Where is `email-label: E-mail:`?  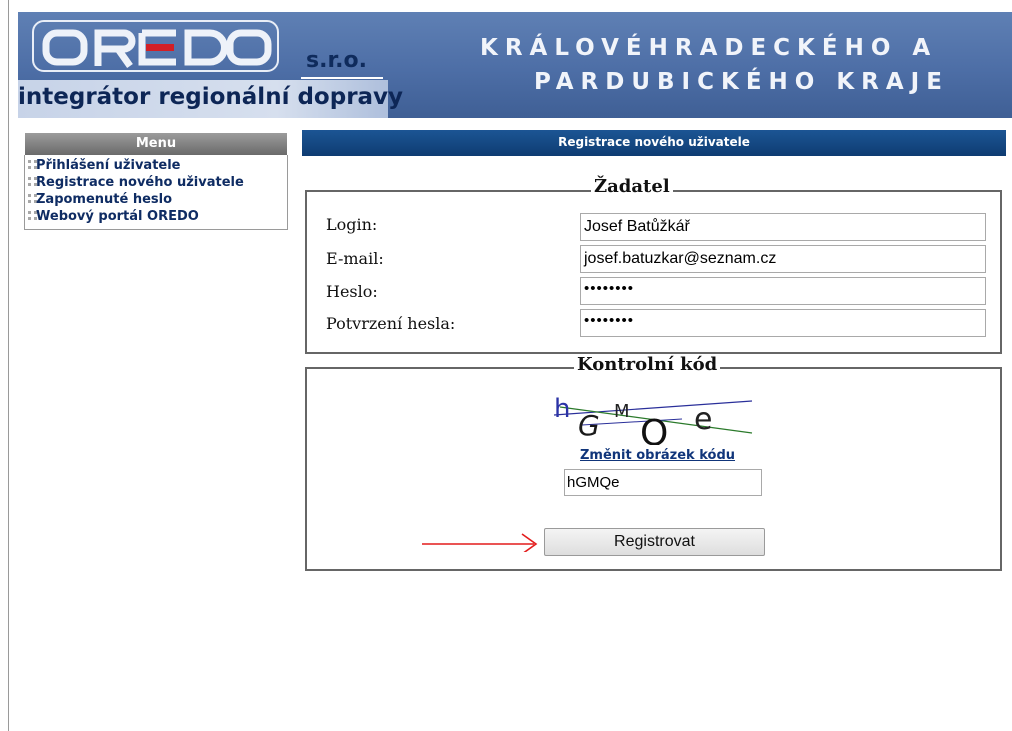 email-label: E-mail: is located at coordinates (355, 258).